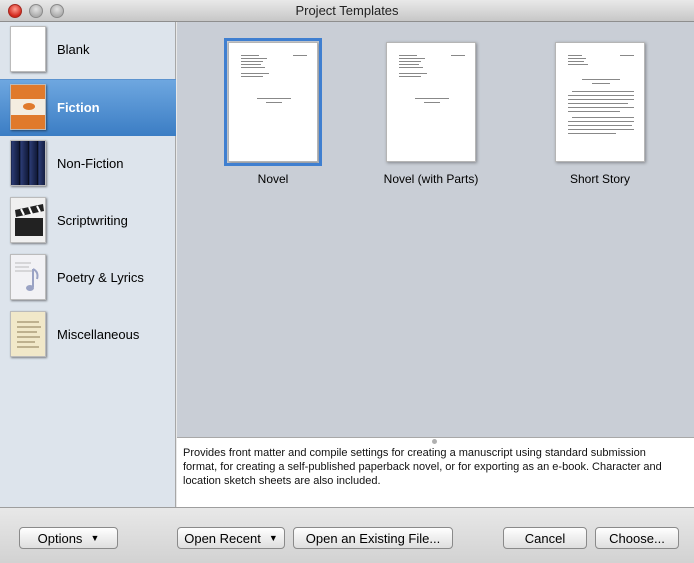 The image size is (694, 563). I want to click on sidebar-item-non-fiction: Non-Fiction, so click(88, 164).